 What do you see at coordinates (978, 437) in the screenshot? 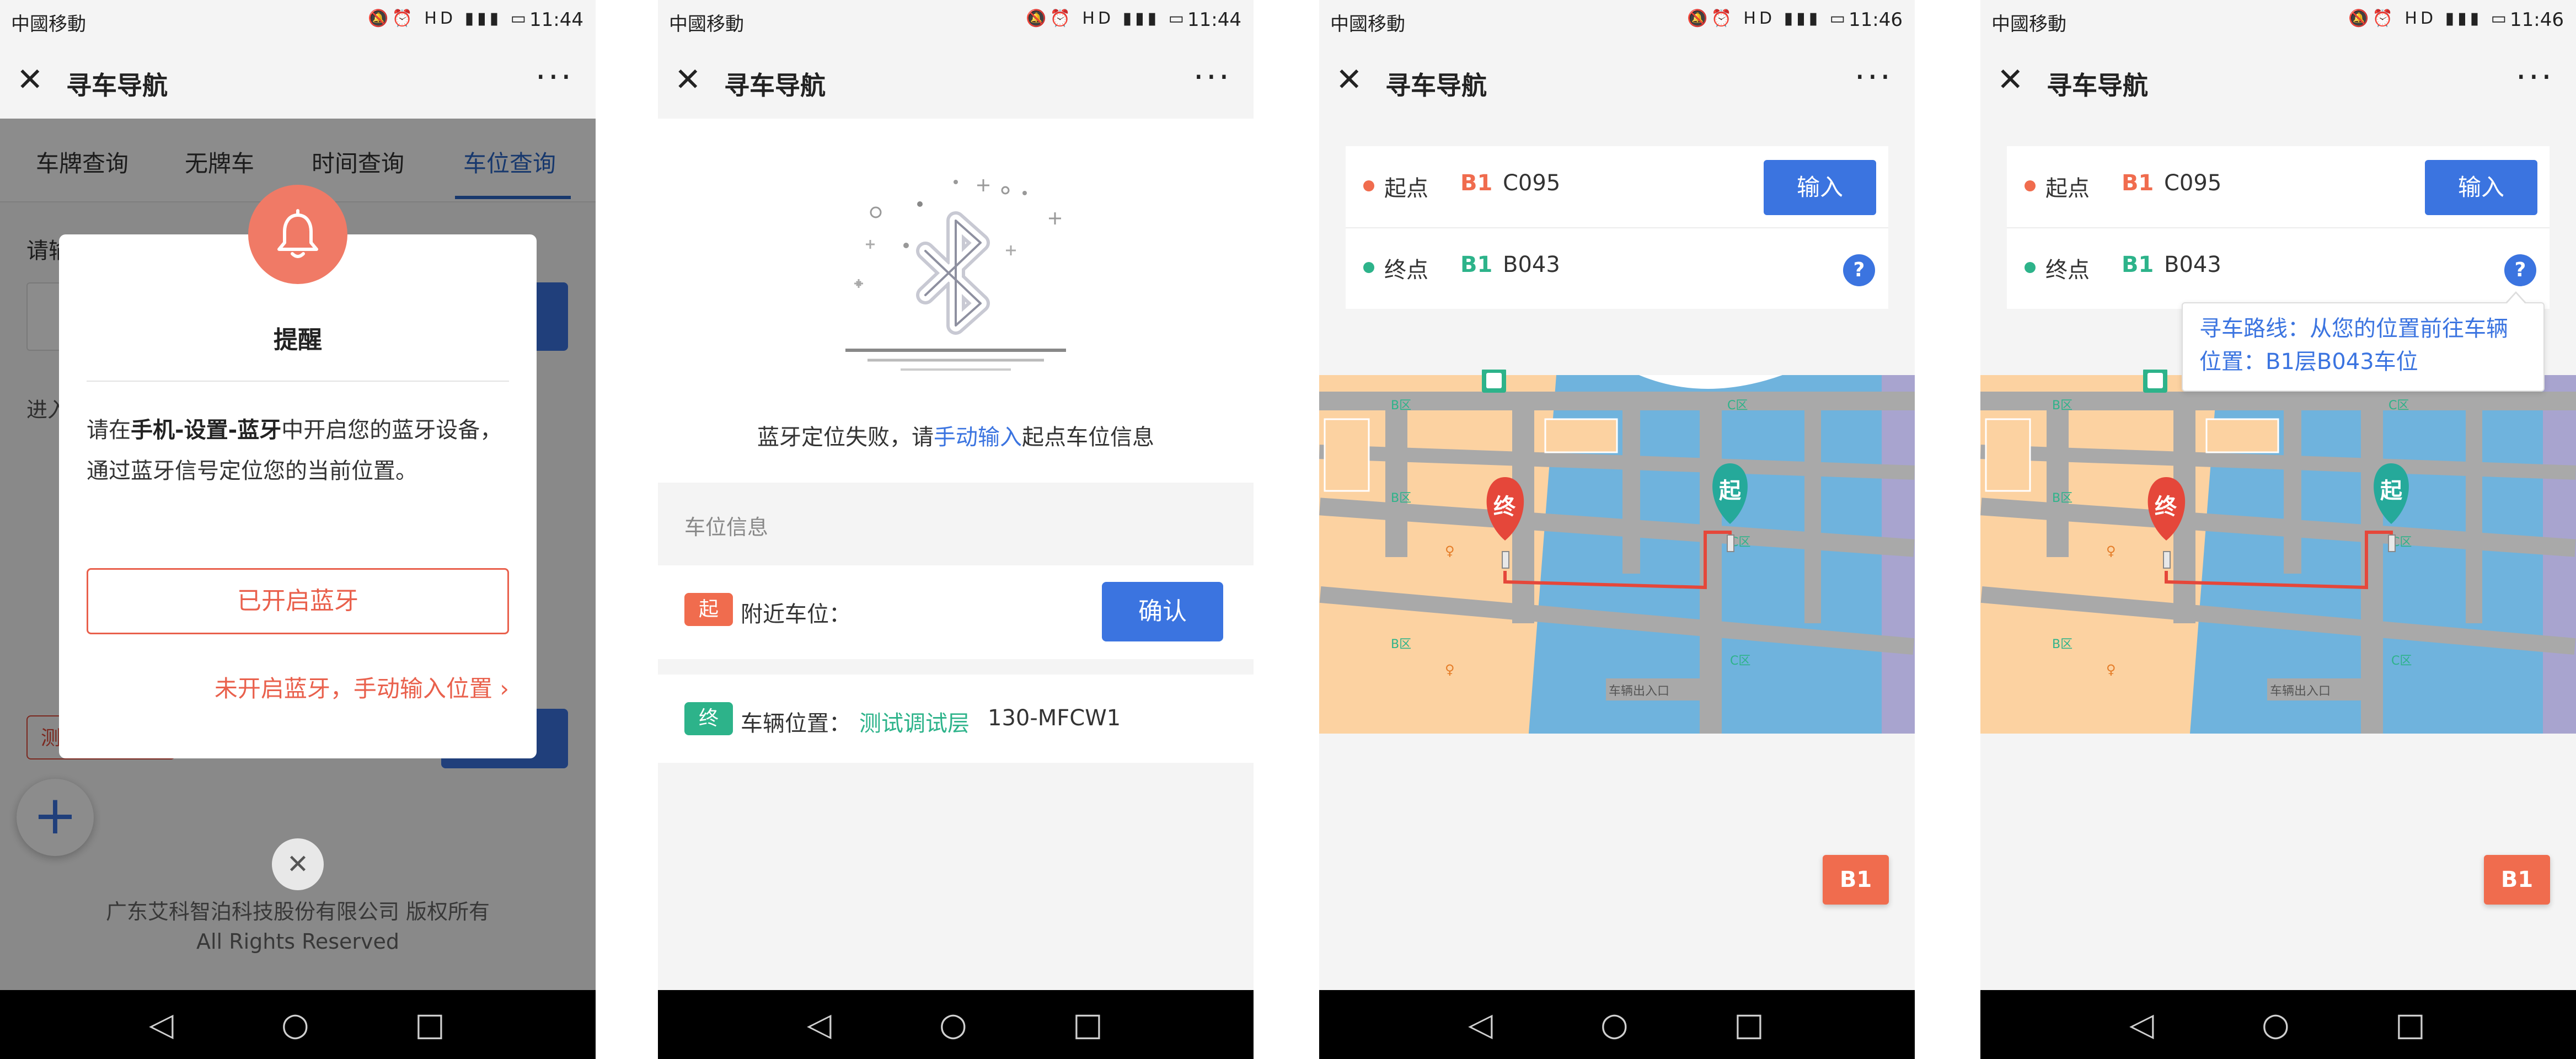
I see `manual-input-link: 手动输入` at bounding box center [978, 437].